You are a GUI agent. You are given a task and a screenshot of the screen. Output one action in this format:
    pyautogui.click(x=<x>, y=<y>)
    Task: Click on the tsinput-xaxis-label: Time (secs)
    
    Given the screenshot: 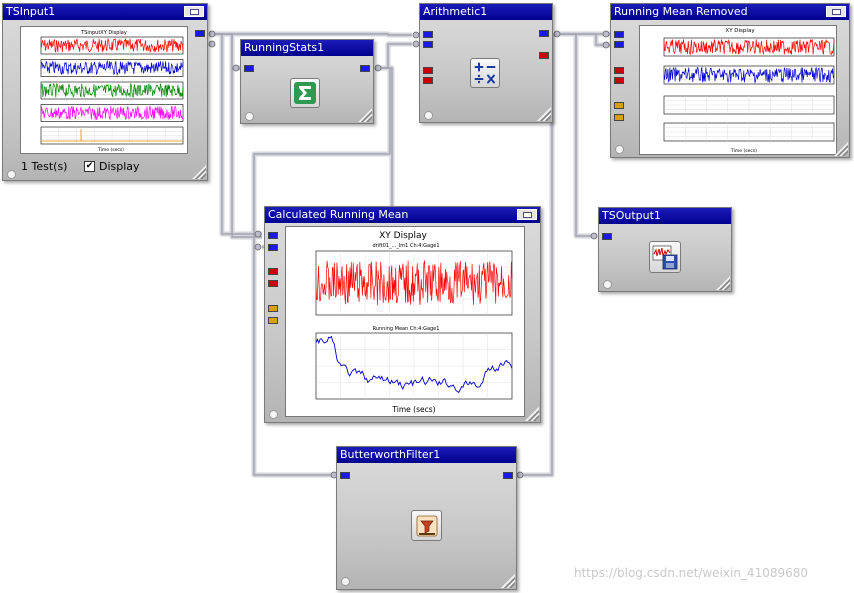 What is the action you would take?
    pyautogui.click(x=110, y=150)
    